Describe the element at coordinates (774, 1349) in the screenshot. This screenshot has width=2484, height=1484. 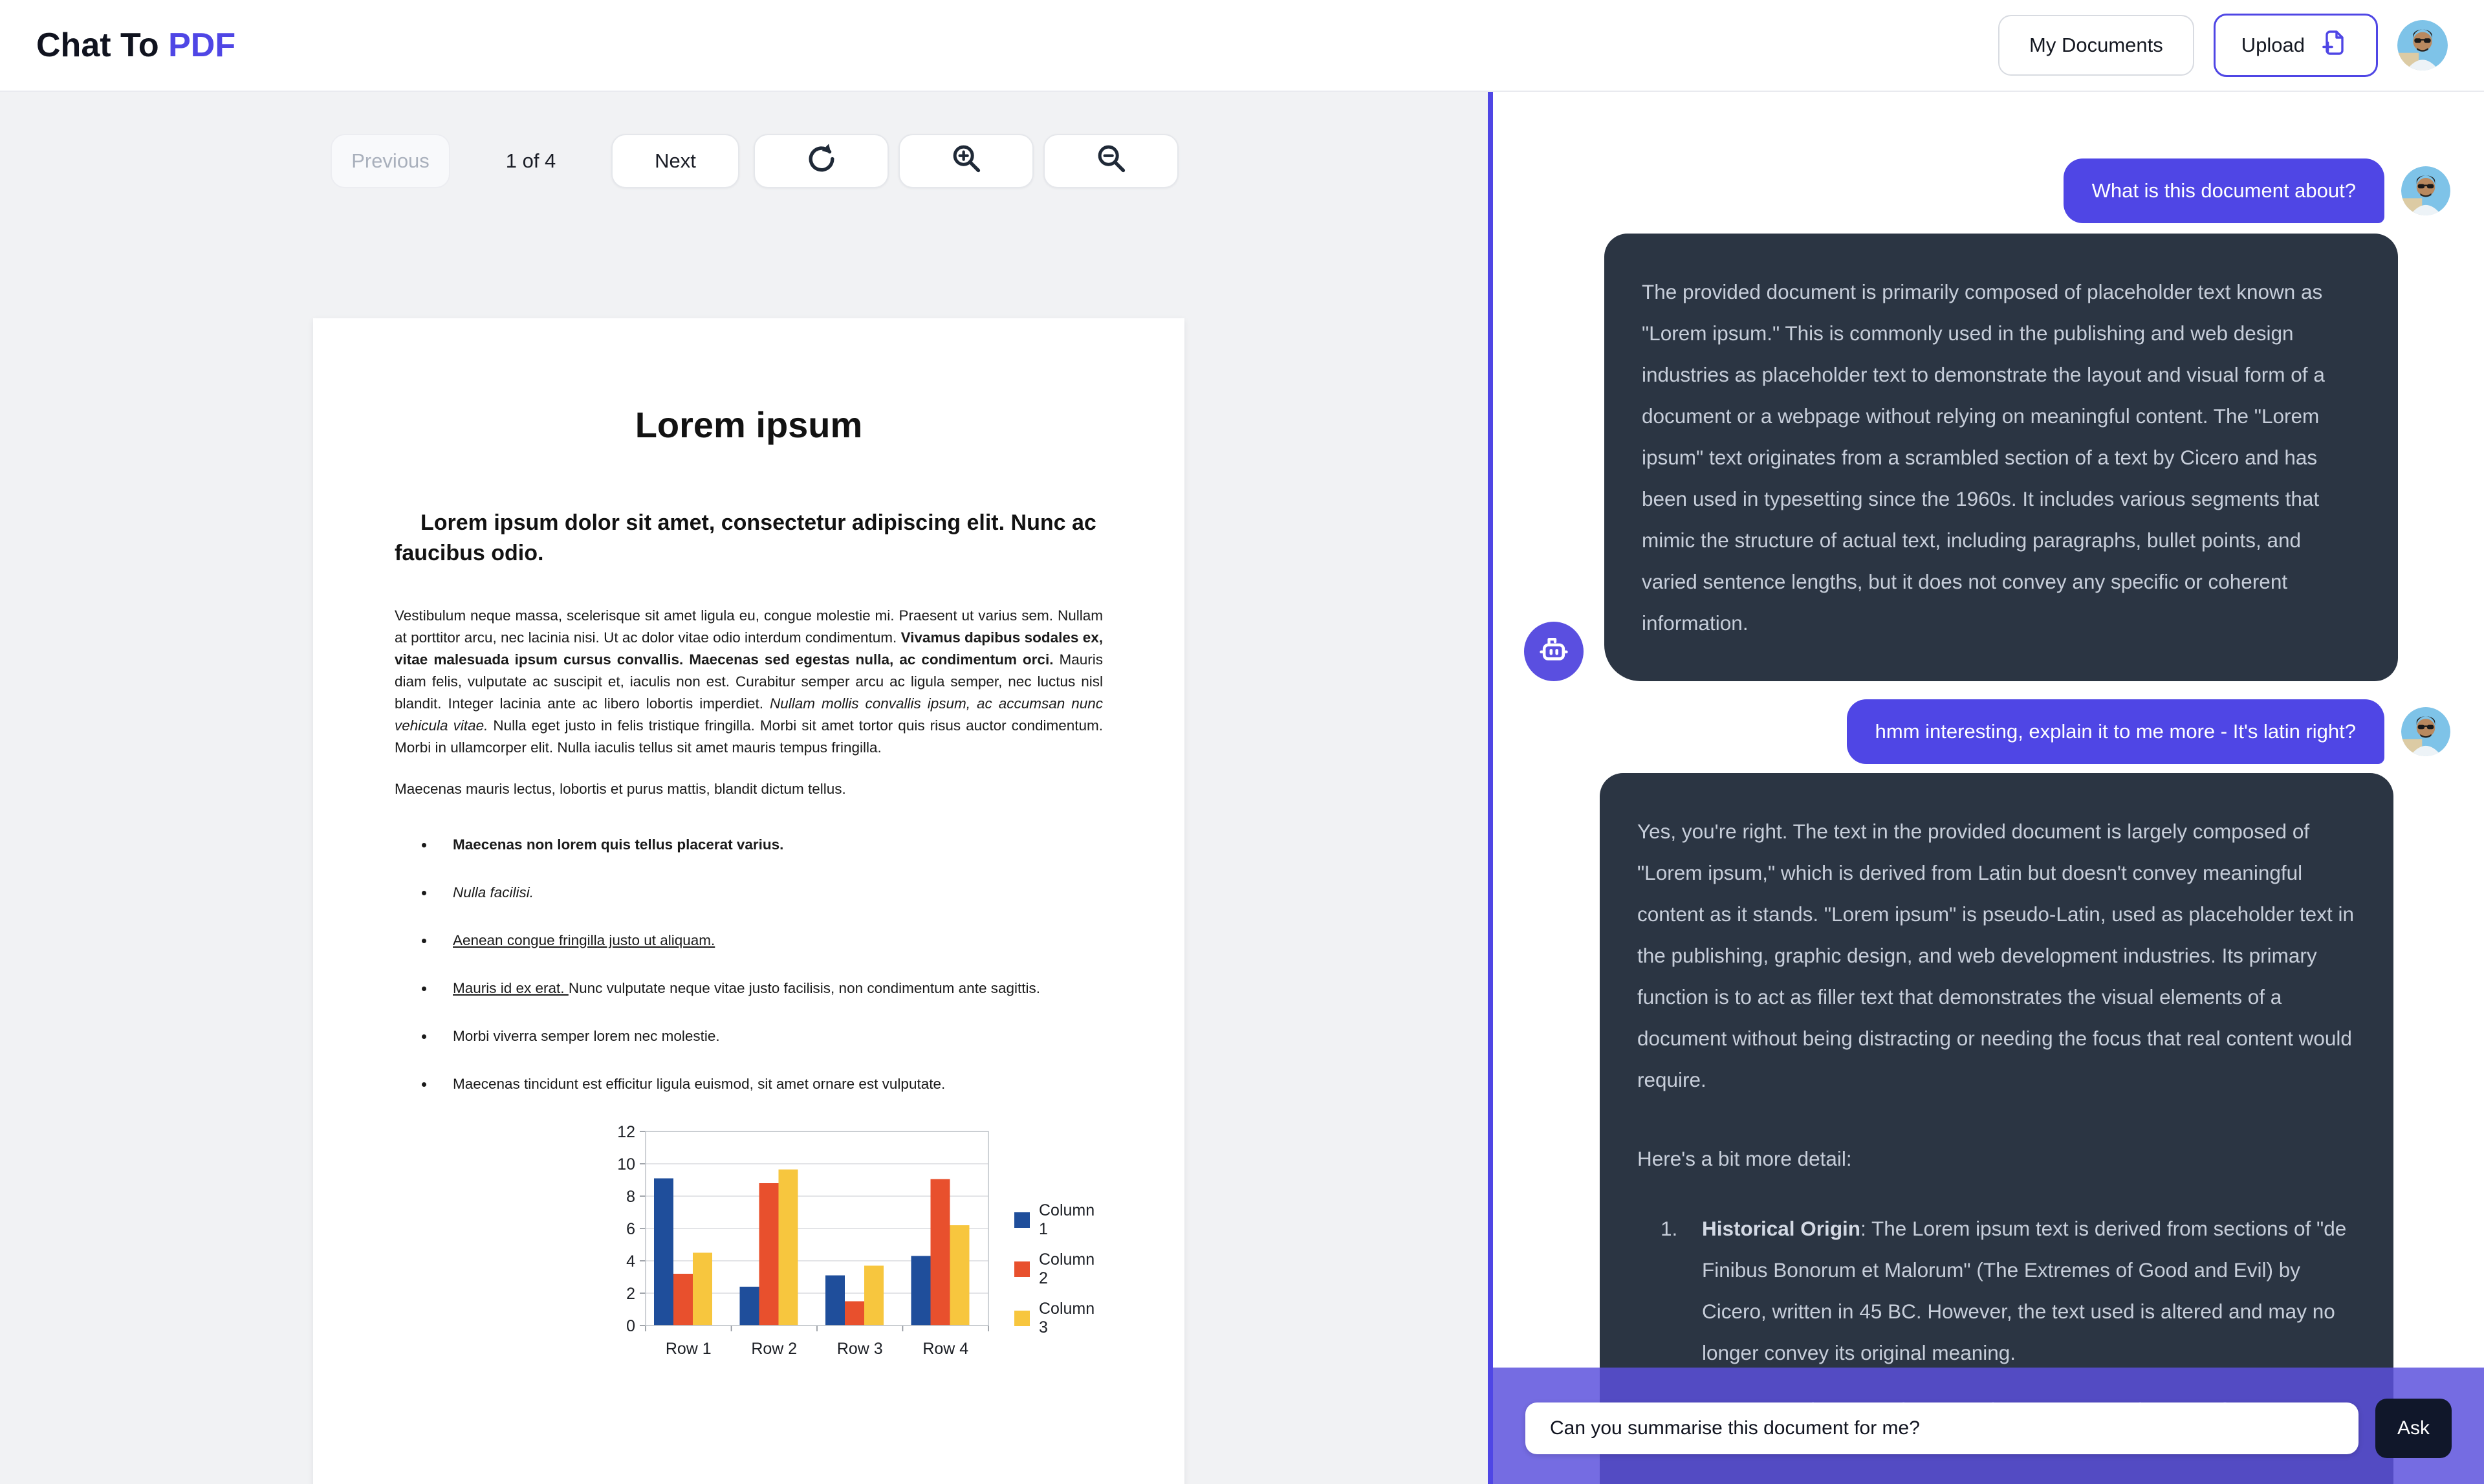
I see `svg-text: Row 2` at that location.